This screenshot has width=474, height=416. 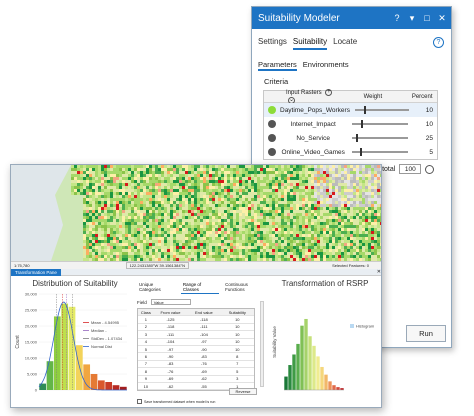 I want to click on tab-transformation-pane: Transformation Pane, so click(x=36, y=272).